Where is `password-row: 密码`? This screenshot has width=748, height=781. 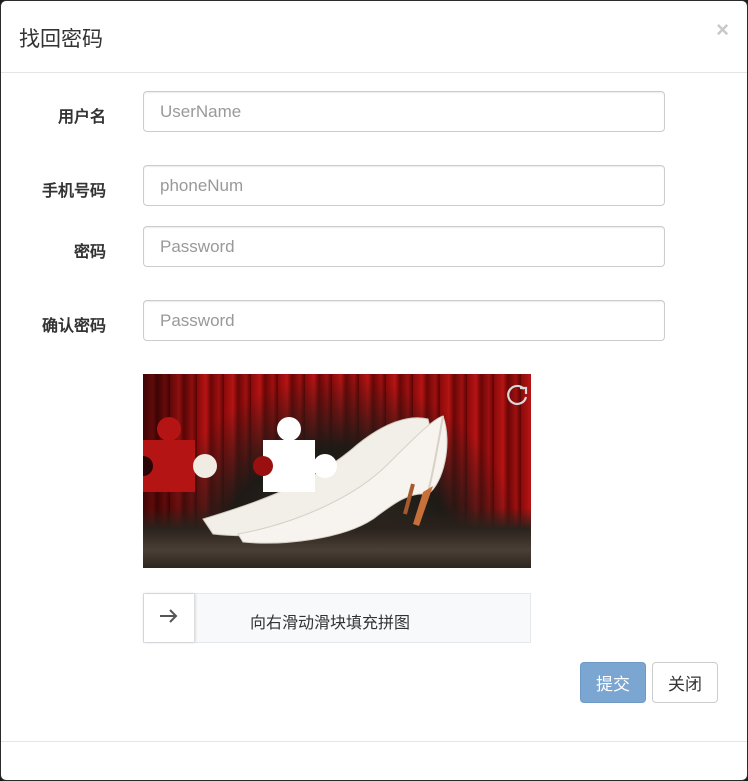 password-row: 密码 is located at coordinates (374, 248).